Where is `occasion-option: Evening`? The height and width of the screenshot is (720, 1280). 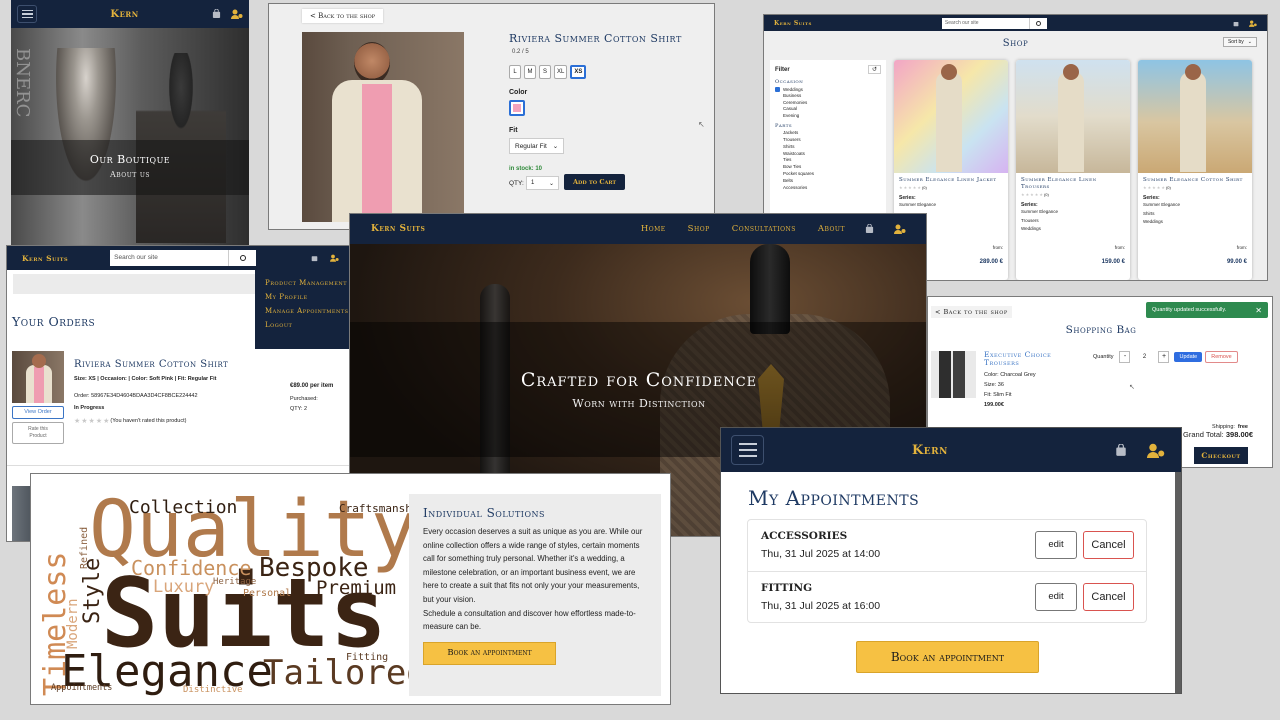 occasion-option: Evening is located at coordinates (828, 115).